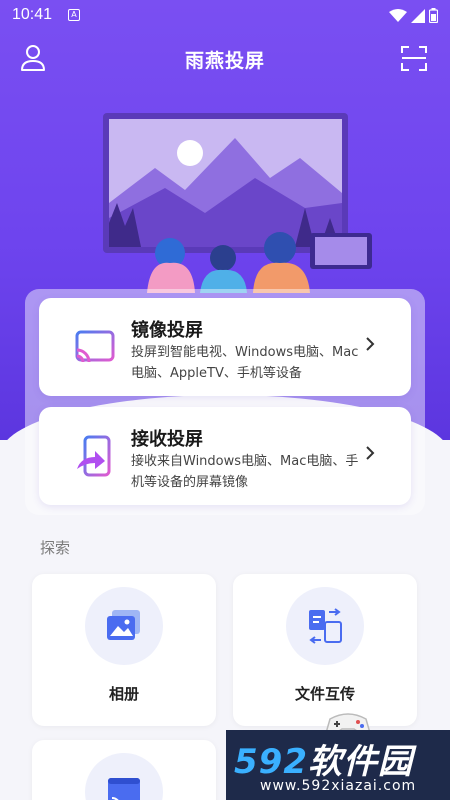 This screenshot has width=450, height=800. I want to click on browser-cast-icon, so click(124, 789).